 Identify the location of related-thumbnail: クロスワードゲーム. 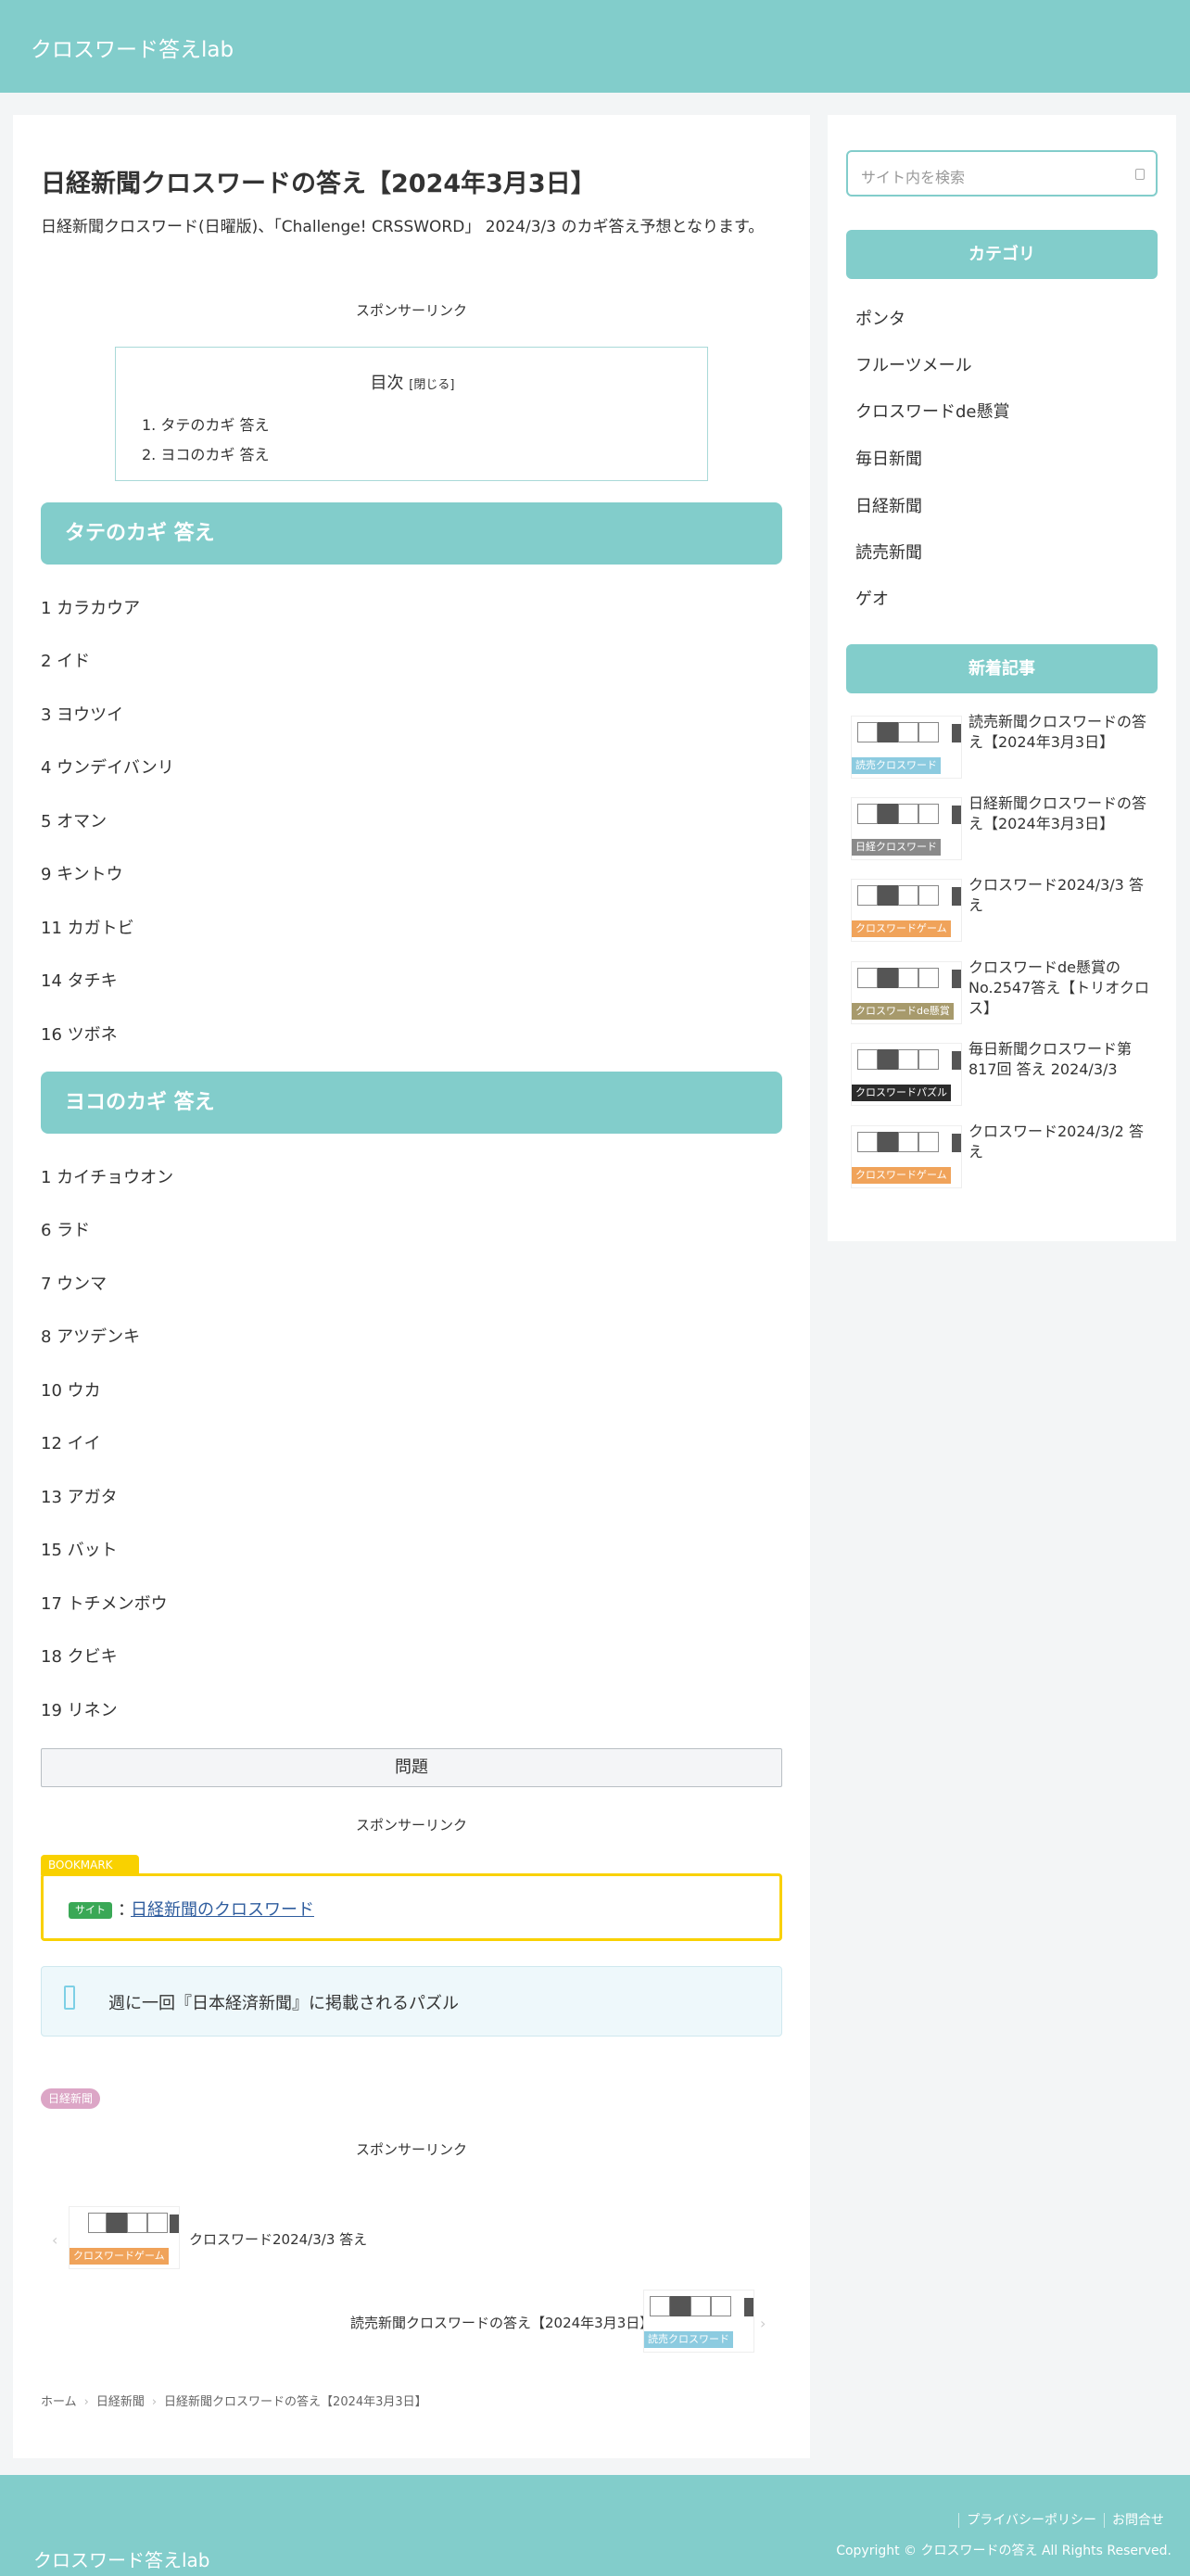
(124, 2237).